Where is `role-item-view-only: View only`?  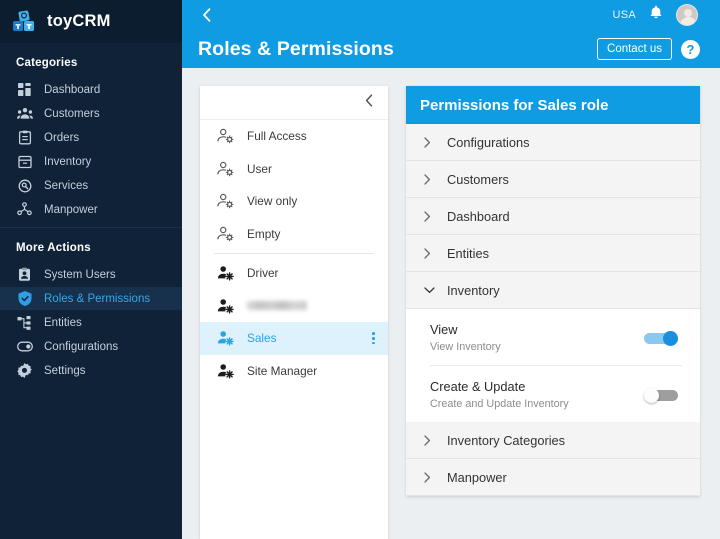 role-item-view-only: View only is located at coordinates (294, 201).